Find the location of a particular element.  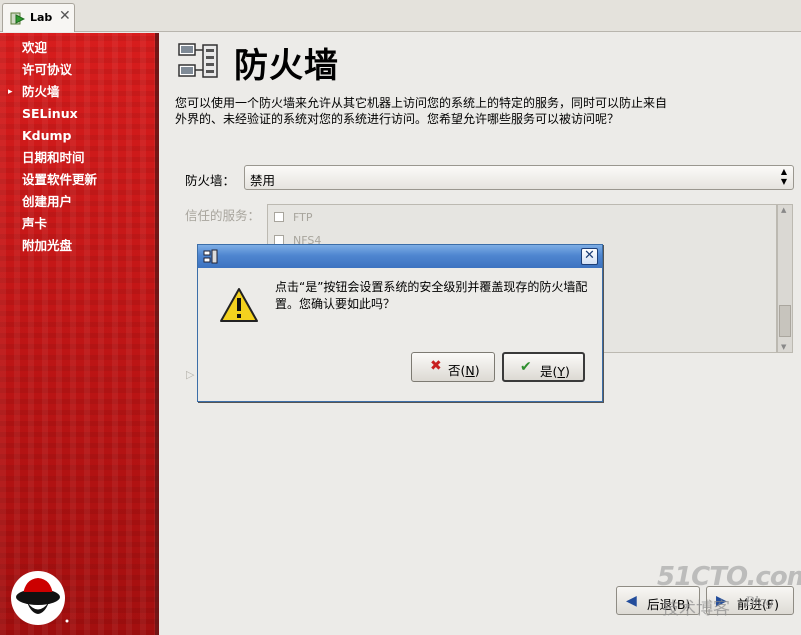

sidebar-item-label: 声卡 is located at coordinates (35, 223).